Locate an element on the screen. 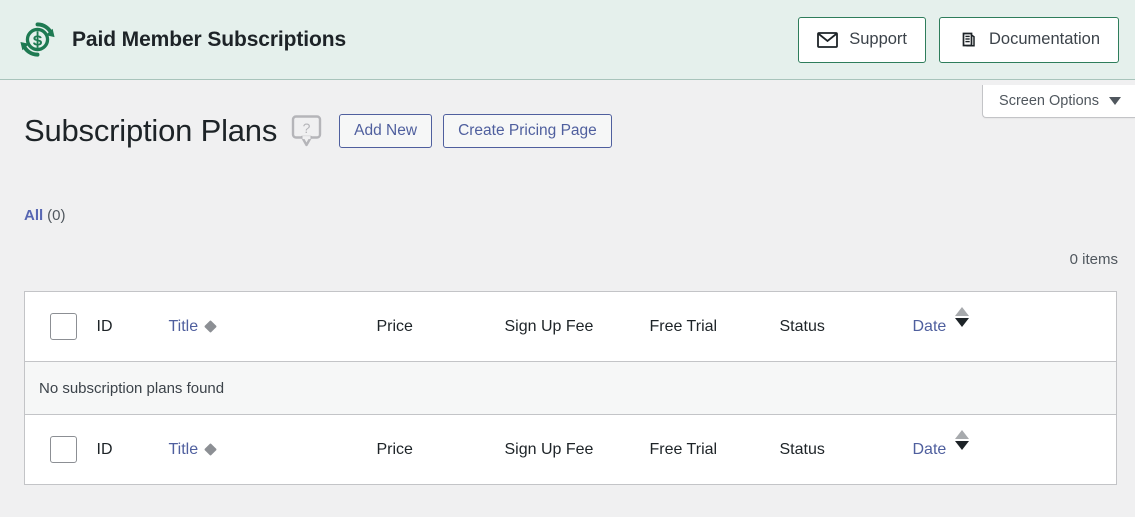 Image resolution: width=1135 pixels, height=517 pixels. column-footer-date: Date is located at coordinates (1014, 449).